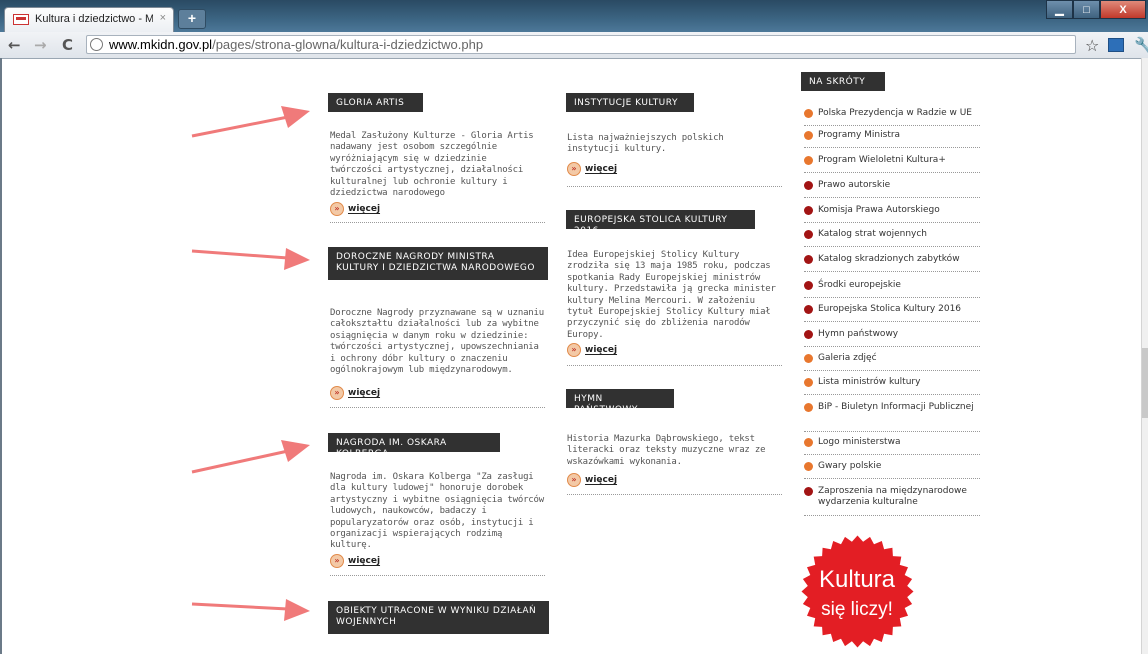  I want to click on close-window-button: X, so click(1123, 9).